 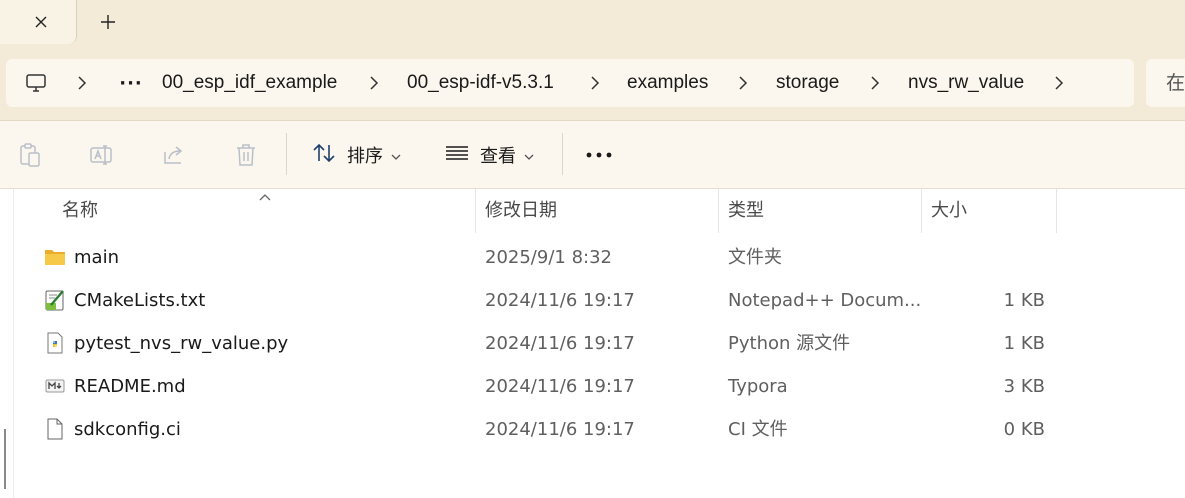 I want to click on column-header-name: 名称, so click(x=267, y=211).